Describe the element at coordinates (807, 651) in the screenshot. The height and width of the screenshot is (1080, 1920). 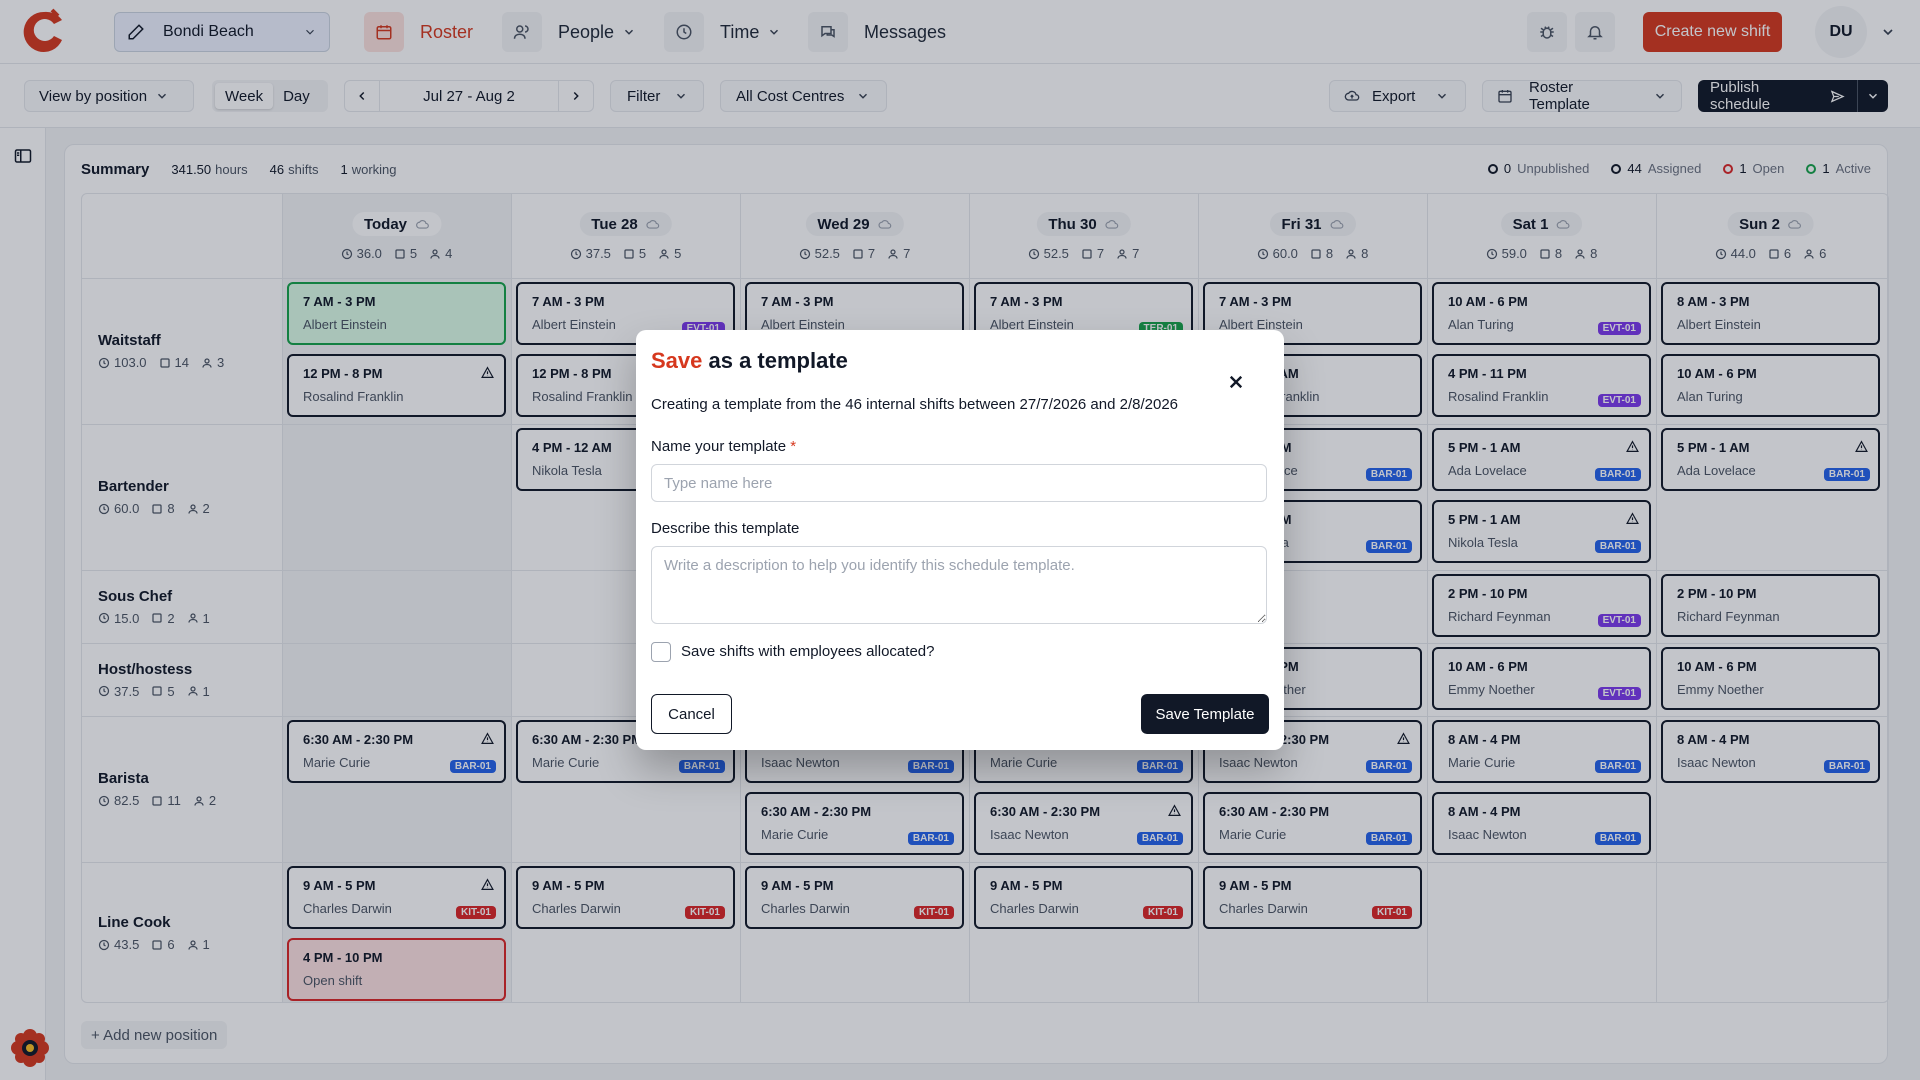
I see `save-with-employees-label: Save shifts with employees allocated?` at that location.